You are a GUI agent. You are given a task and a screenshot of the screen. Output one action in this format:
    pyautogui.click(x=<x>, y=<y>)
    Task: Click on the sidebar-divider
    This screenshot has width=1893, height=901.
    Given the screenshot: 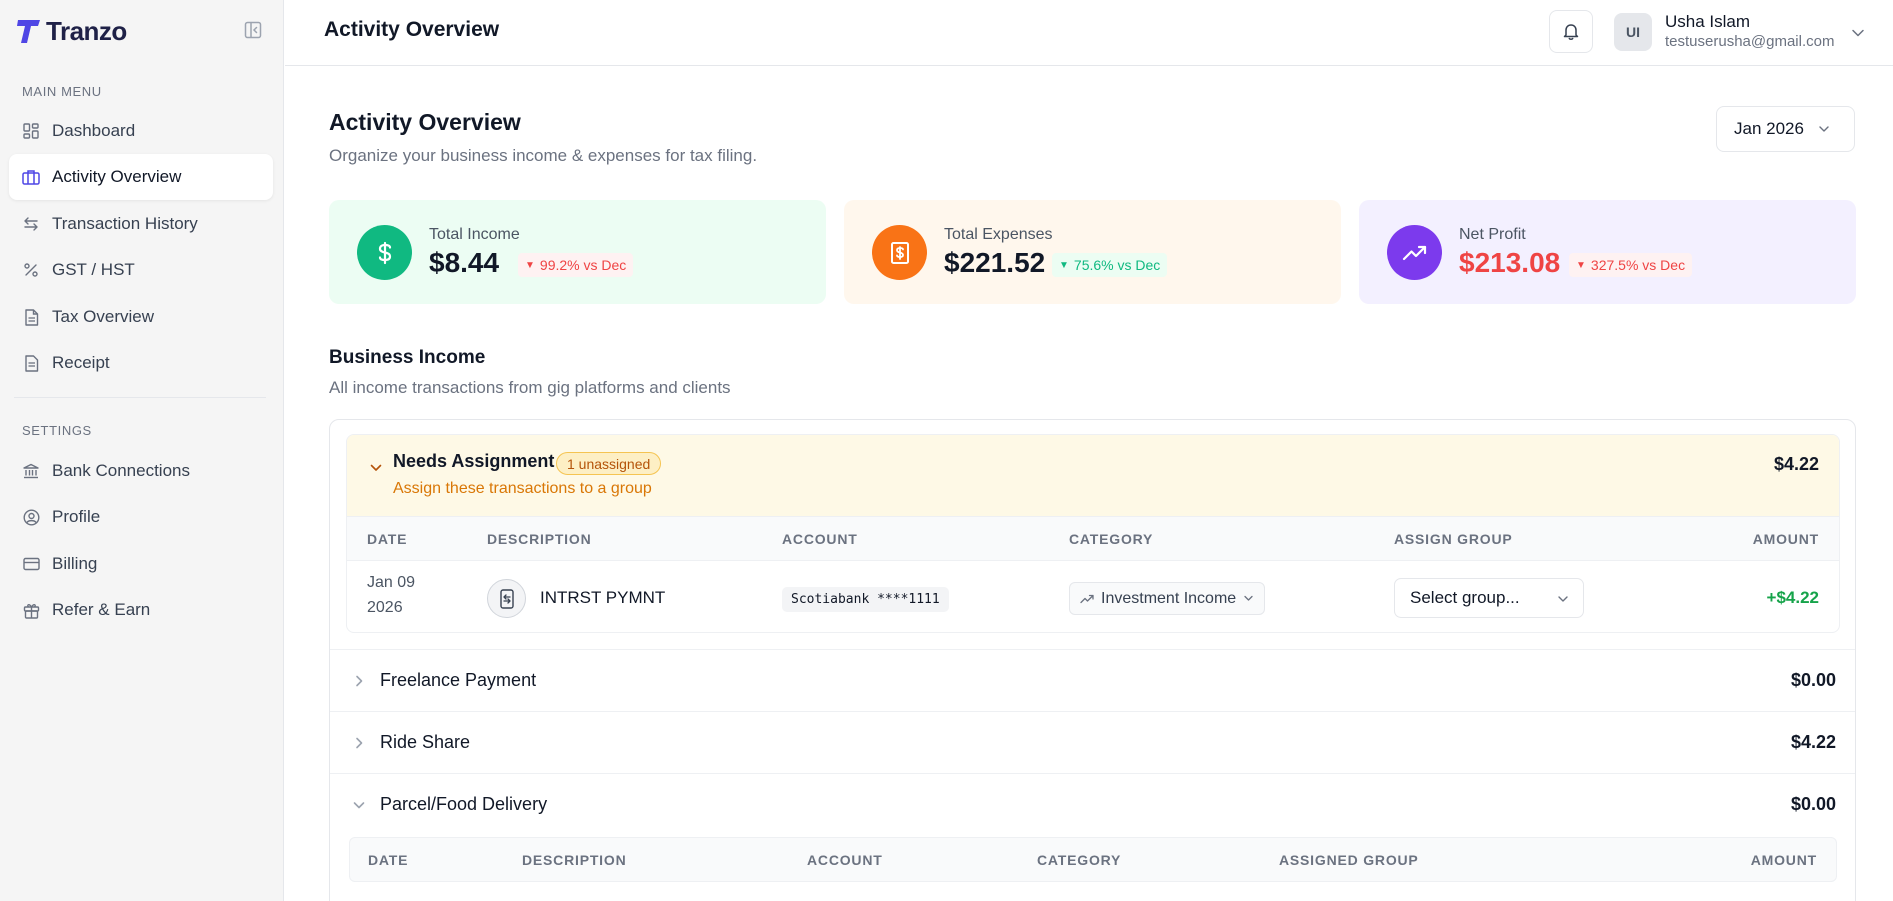 What is the action you would take?
    pyautogui.click(x=140, y=397)
    